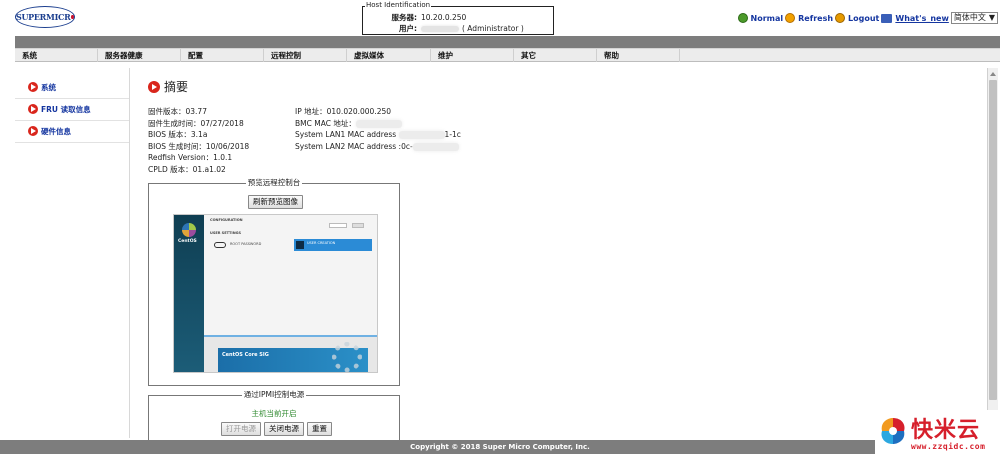  I want to click on bios-build-time: BIOS 生成时间：10/06/2018, so click(199, 146).